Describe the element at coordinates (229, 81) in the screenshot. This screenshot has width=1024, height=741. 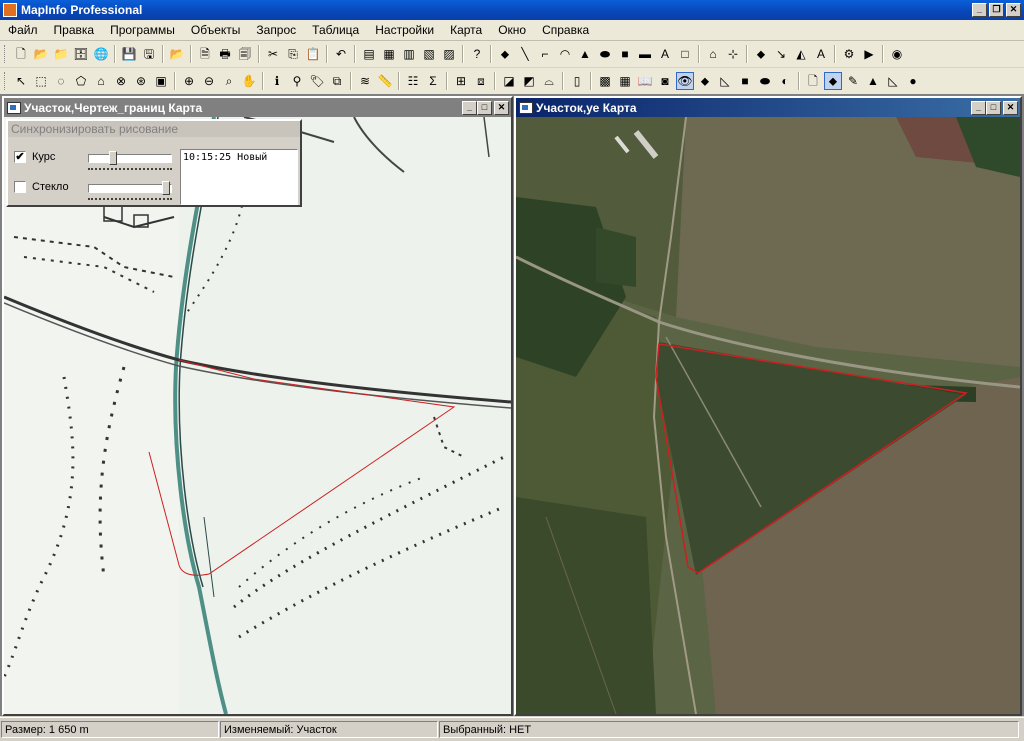
I see `change-view-icon: ⌕` at that location.